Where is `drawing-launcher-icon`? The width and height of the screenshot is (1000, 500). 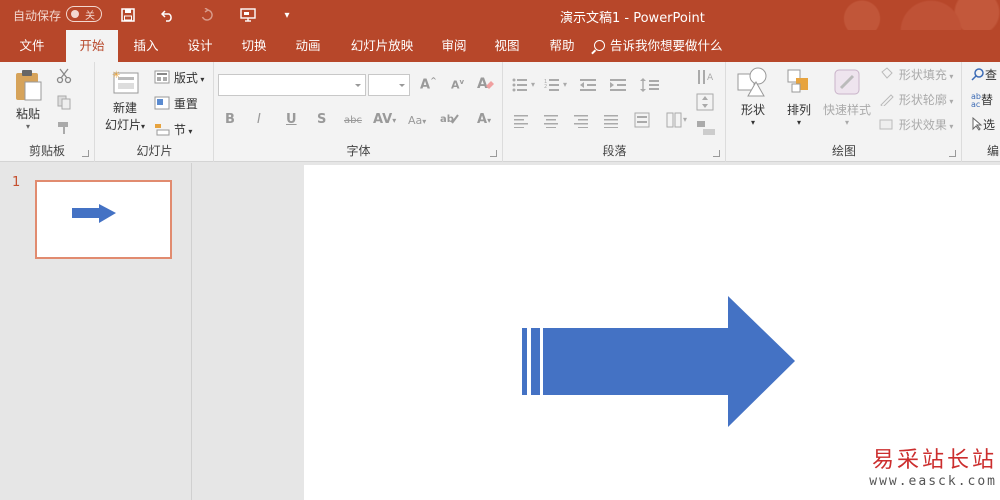 drawing-launcher-icon is located at coordinates (952, 153).